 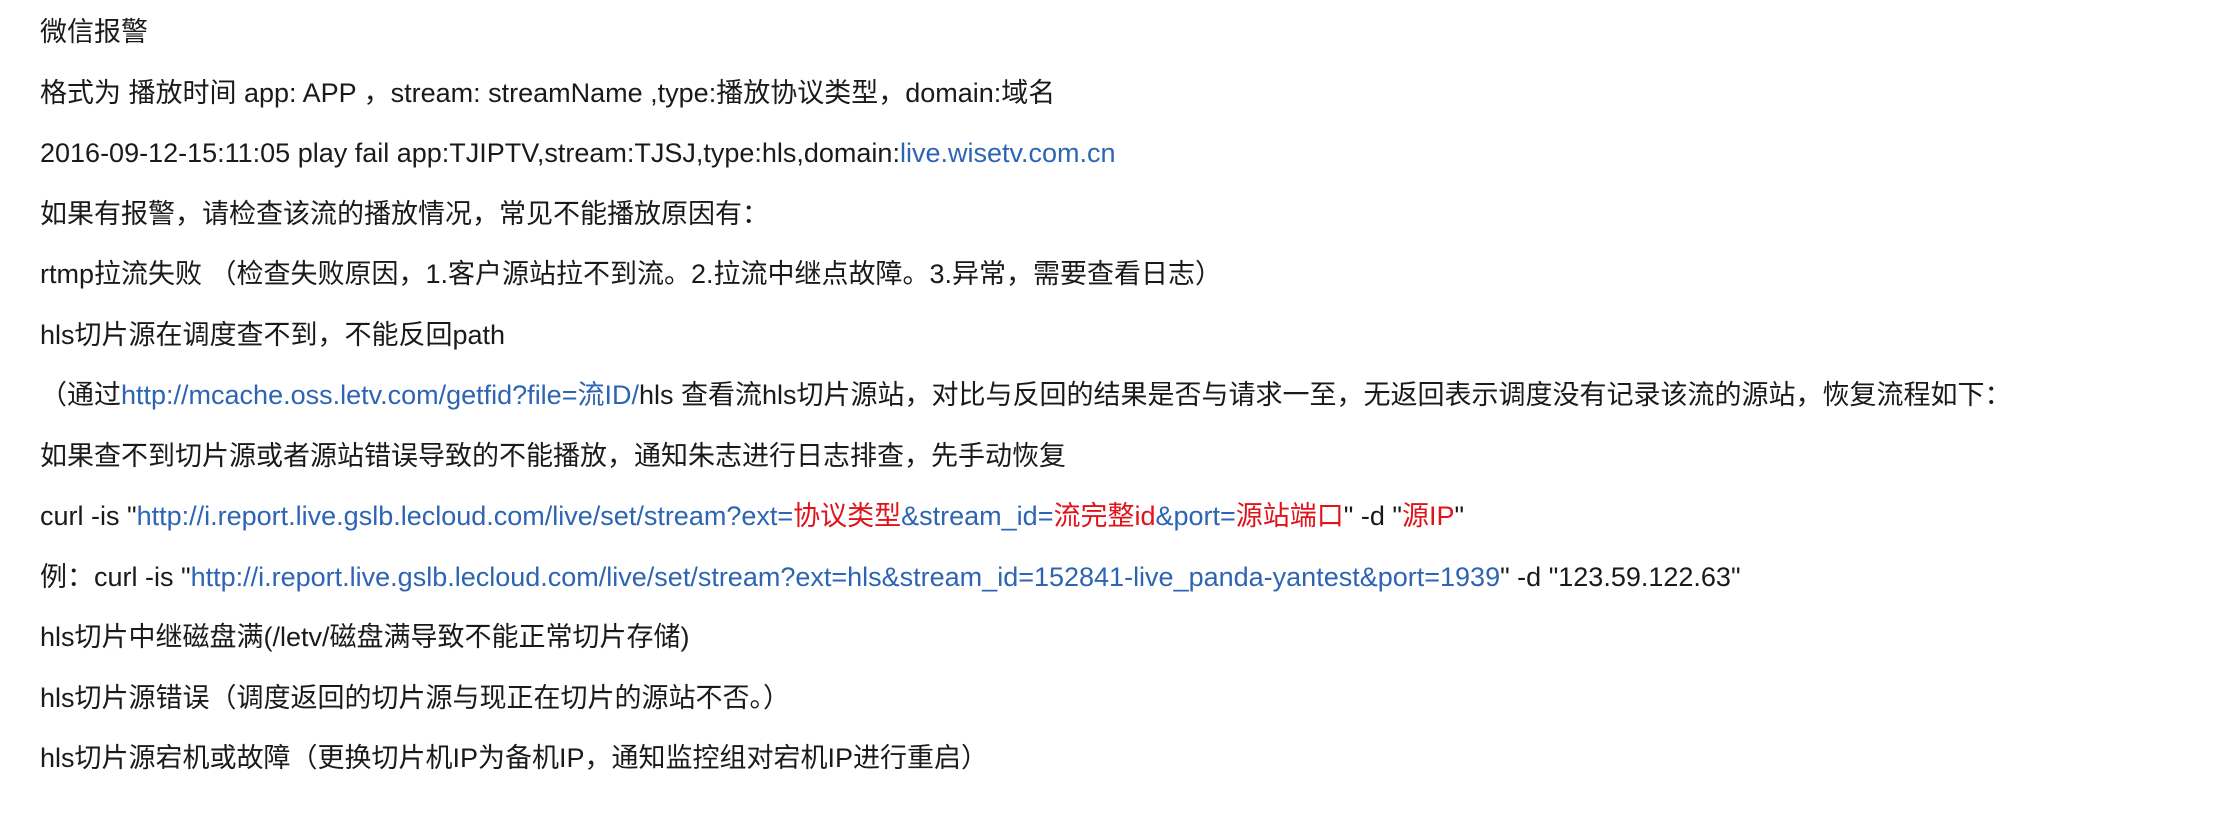 I want to click on cause-hls-source-missing: hls切片源在调度查不到，不能反回path, so click(x=273, y=334).